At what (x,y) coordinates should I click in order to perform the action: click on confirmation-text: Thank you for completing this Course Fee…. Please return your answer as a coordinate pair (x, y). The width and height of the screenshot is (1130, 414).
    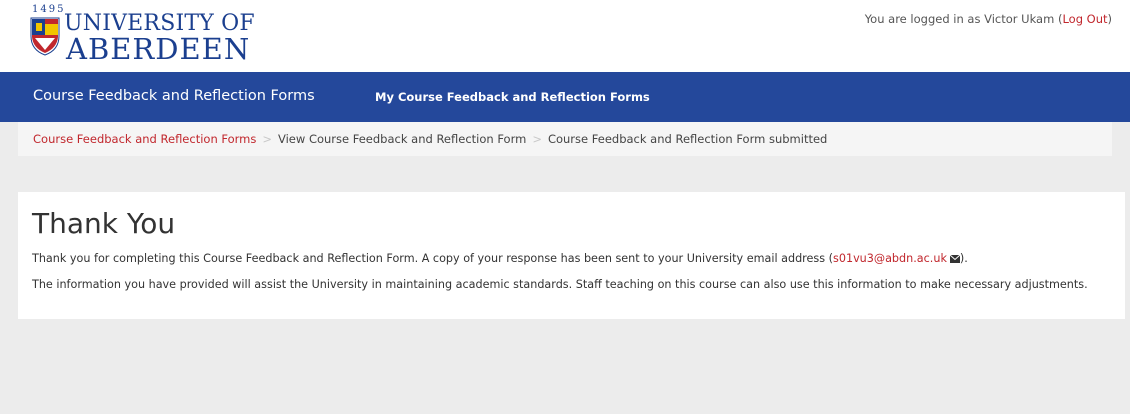
    Looking at the image, I should click on (432, 258).